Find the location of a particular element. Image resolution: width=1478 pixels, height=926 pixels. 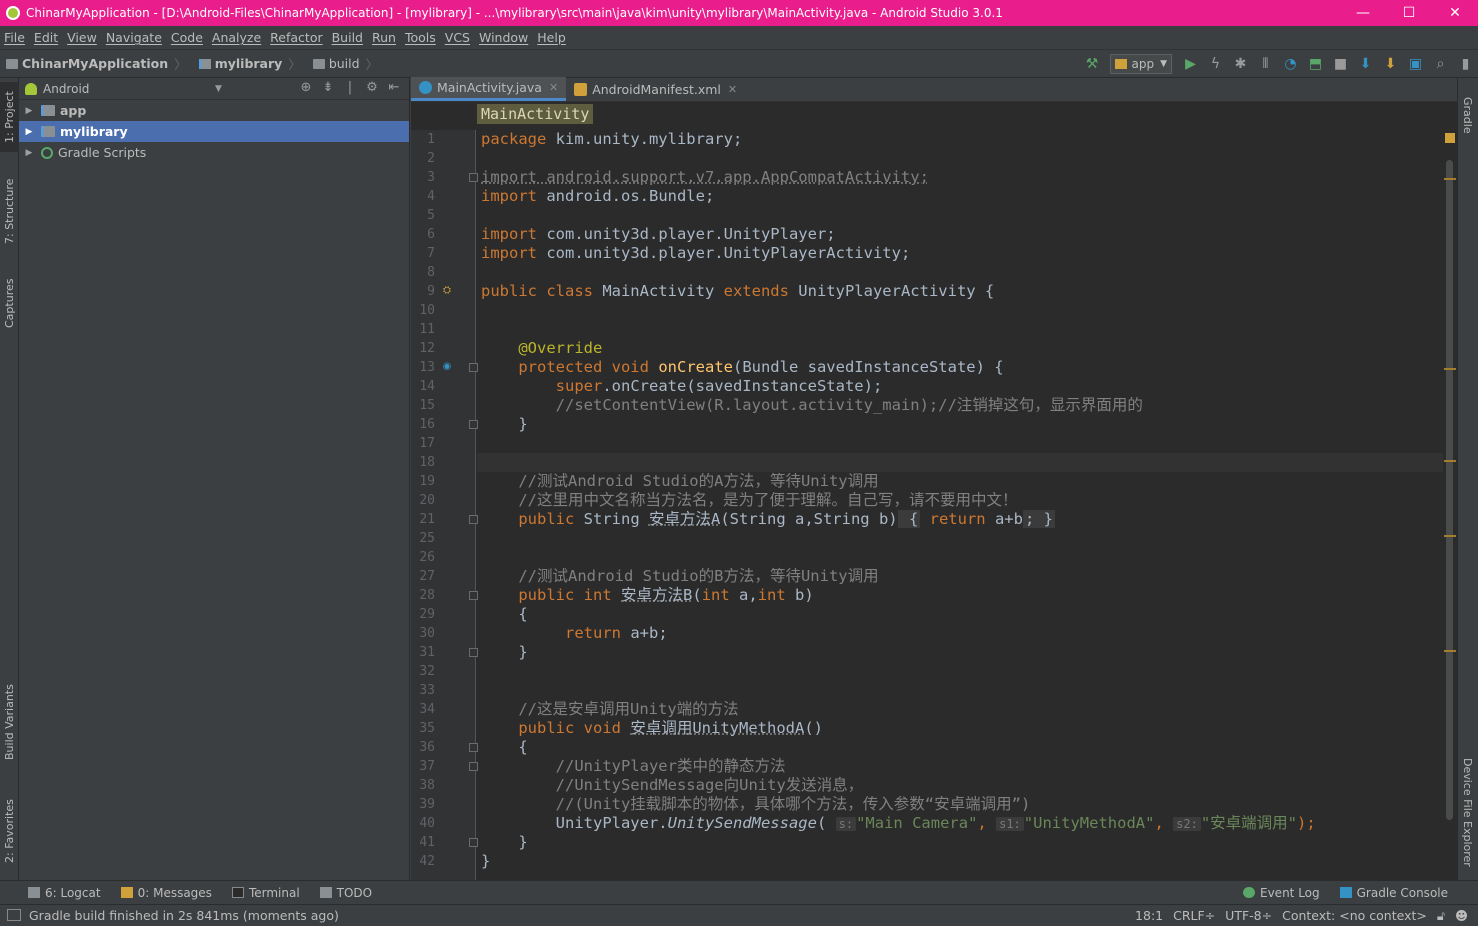

module-icon is located at coordinates (48, 131).